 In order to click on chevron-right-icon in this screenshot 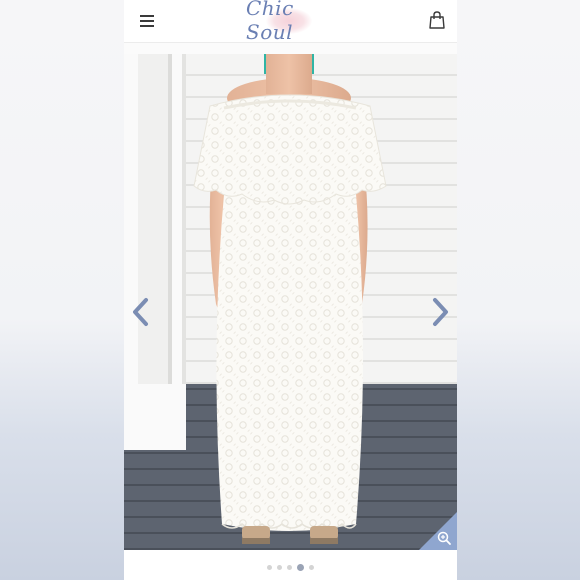, I will do `click(440, 312)`.